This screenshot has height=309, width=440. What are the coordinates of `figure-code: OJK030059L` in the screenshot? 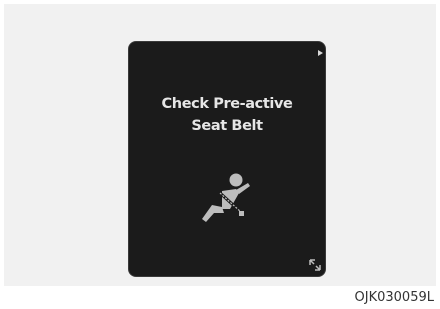 It's located at (394, 297).